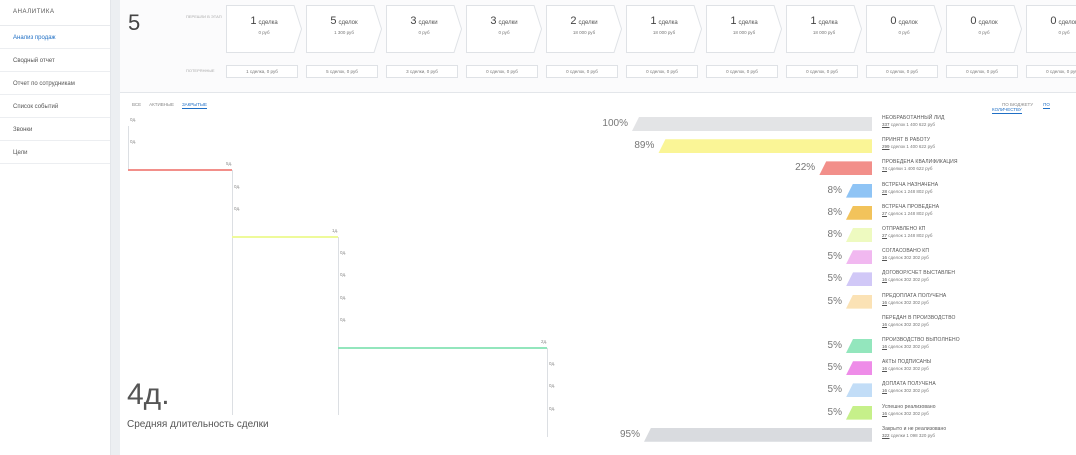 This screenshot has width=1076, height=455. What do you see at coordinates (805, 168) in the screenshot?
I see `funnel-percent: 22%` at bounding box center [805, 168].